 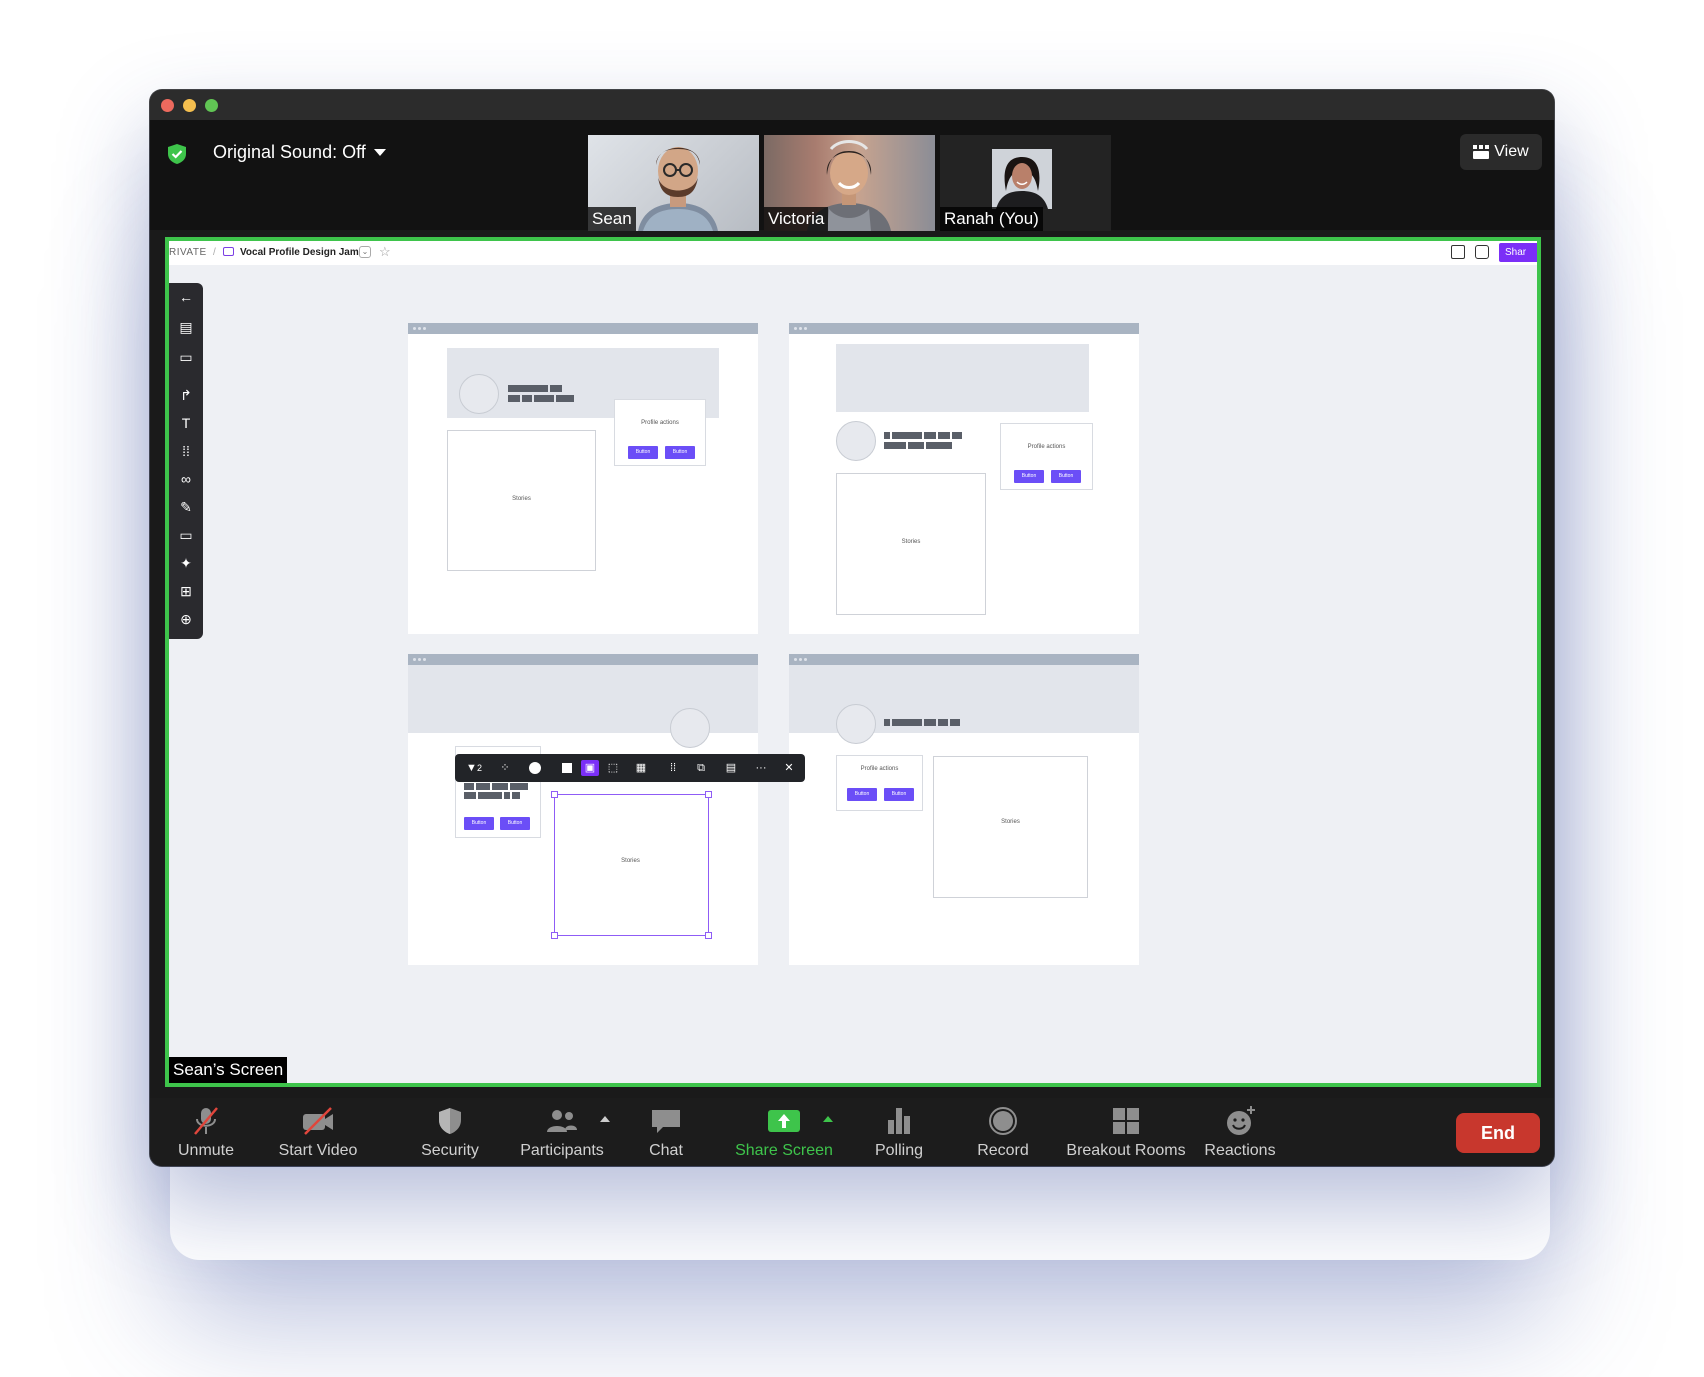 I want to click on share-screen-label: Share Screen, so click(x=784, y=1150).